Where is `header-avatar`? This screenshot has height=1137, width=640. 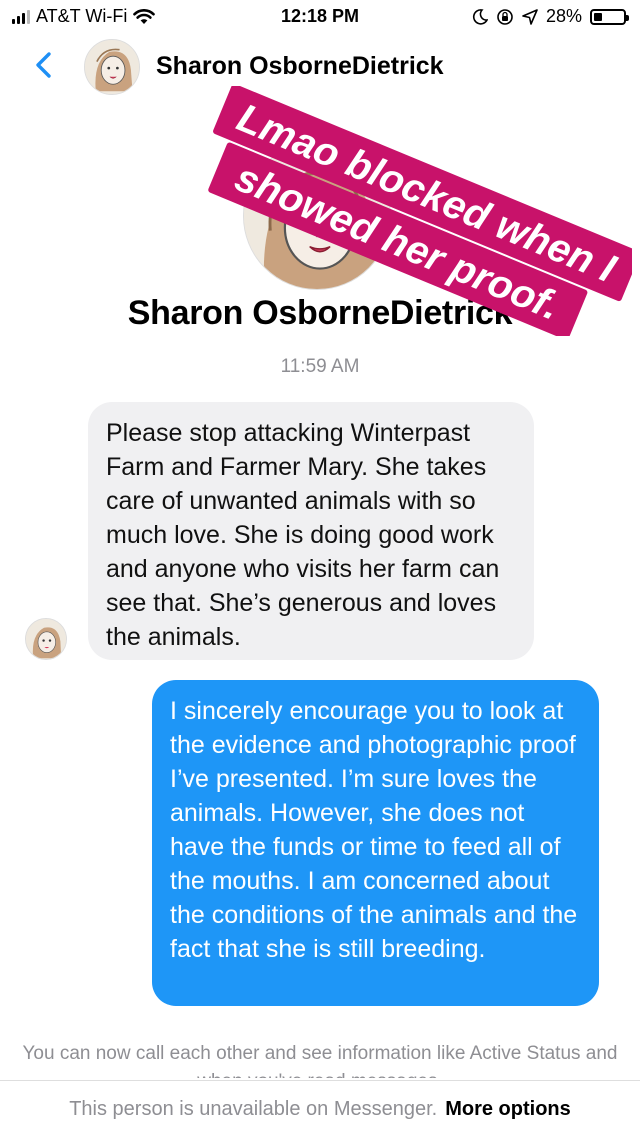
header-avatar is located at coordinates (112, 67).